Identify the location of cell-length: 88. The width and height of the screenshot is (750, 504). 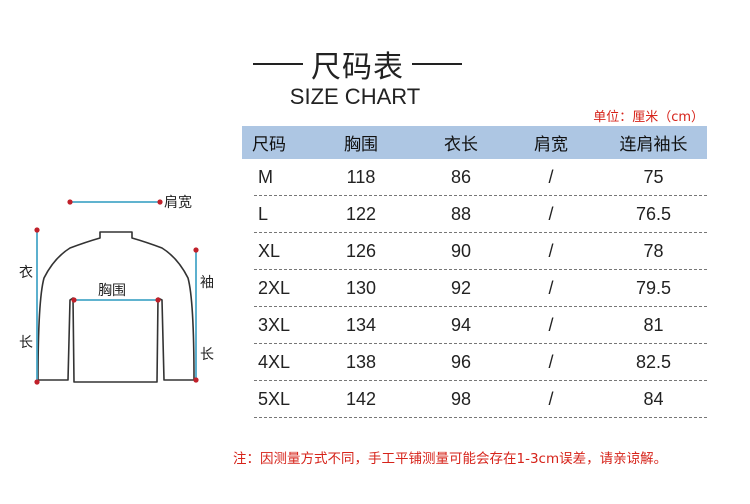
(461, 213).